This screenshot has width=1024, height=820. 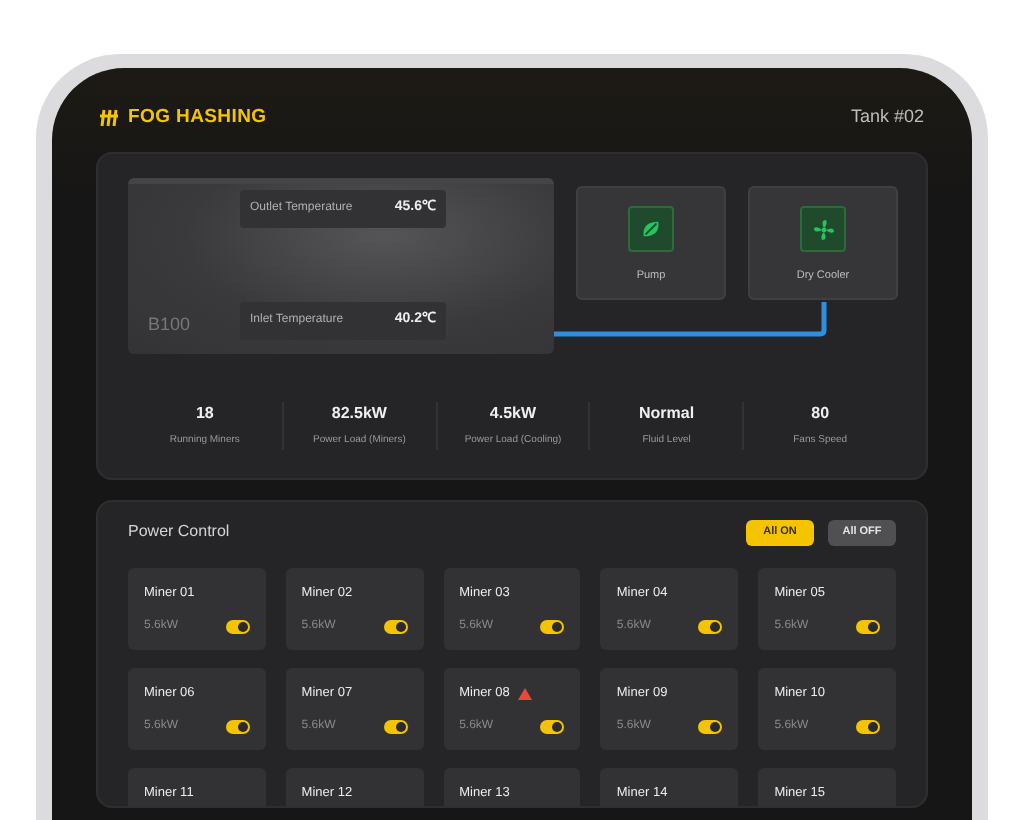 I want to click on leaf-icon, so click(x=651, y=229).